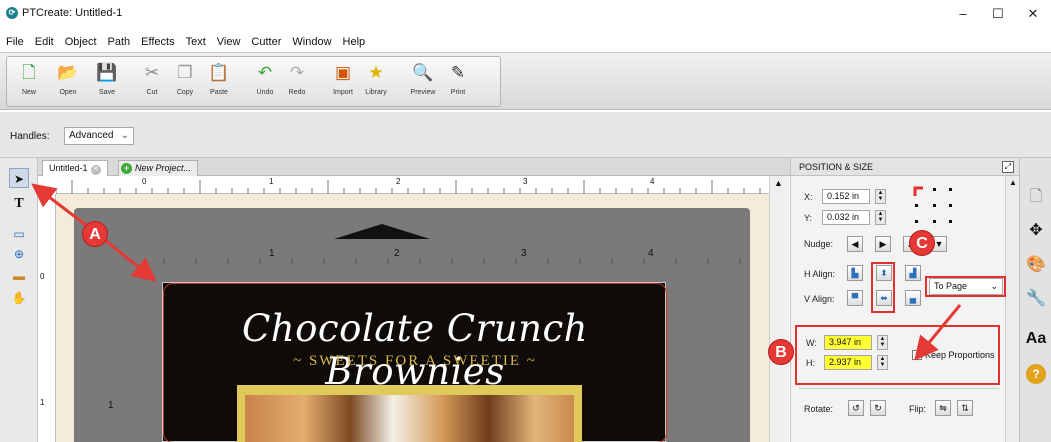 Image resolution: width=1051 pixels, height=442 pixels. I want to click on highlight-box-size, so click(897, 355).